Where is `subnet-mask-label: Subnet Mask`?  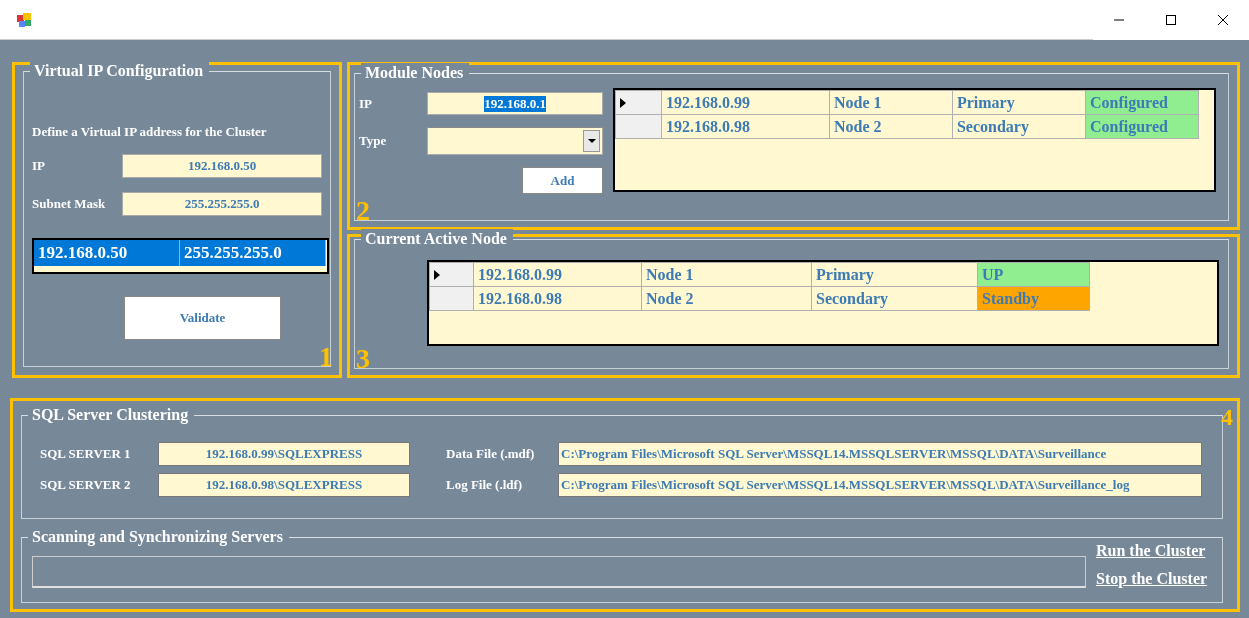
subnet-mask-label: Subnet Mask is located at coordinates (69, 204).